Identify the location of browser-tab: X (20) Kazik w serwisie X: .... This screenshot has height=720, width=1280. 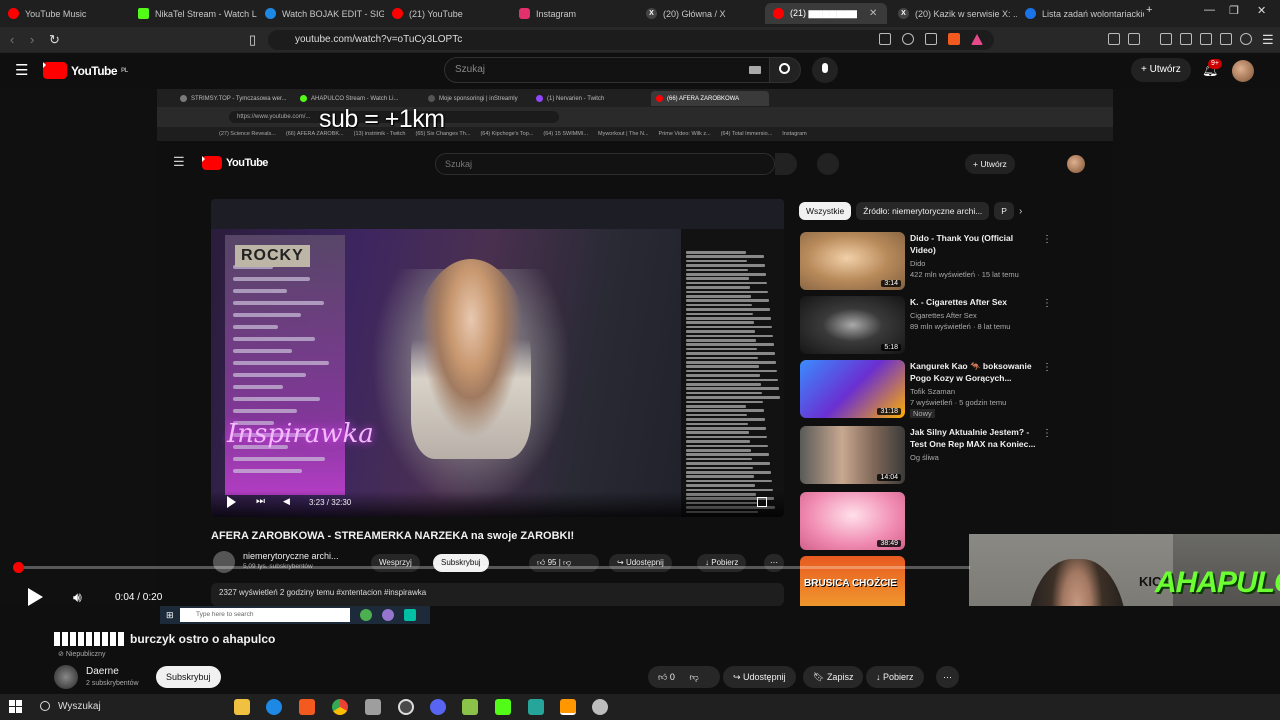
(953, 13).